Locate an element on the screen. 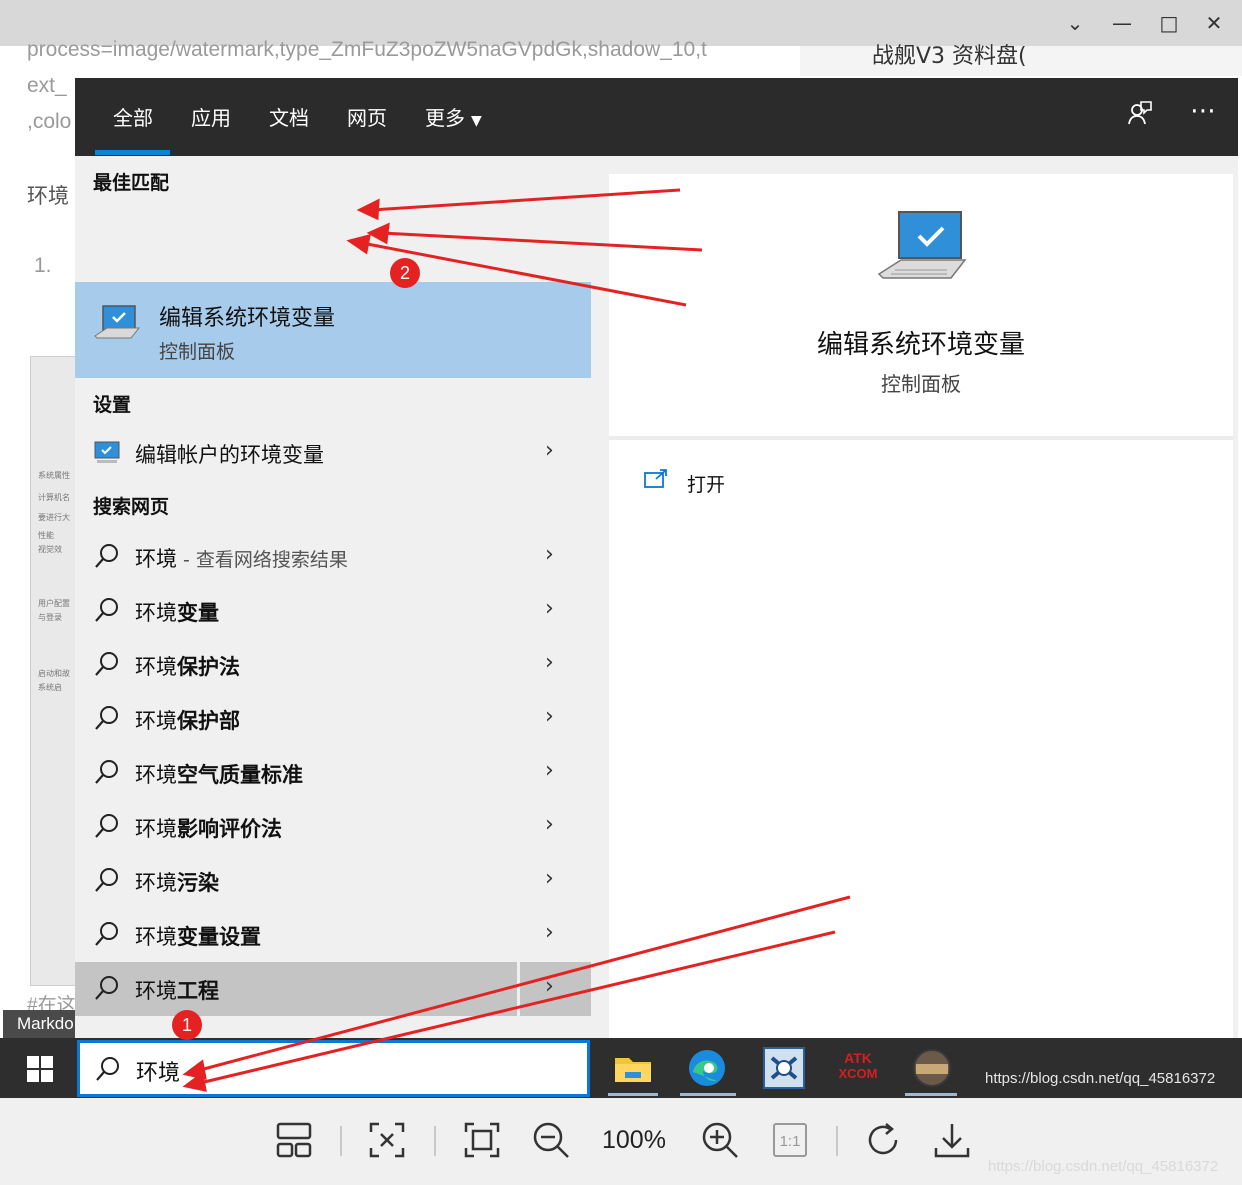 This screenshot has width=1242, height=1185. active-tab-indicator is located at coordinates (132, 152).